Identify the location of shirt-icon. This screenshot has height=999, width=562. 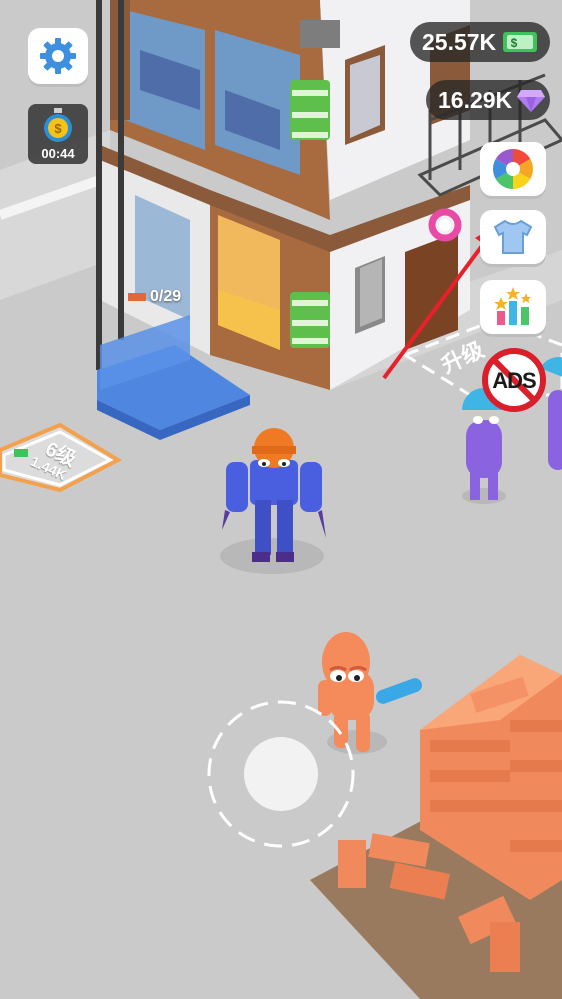
(513, 236).